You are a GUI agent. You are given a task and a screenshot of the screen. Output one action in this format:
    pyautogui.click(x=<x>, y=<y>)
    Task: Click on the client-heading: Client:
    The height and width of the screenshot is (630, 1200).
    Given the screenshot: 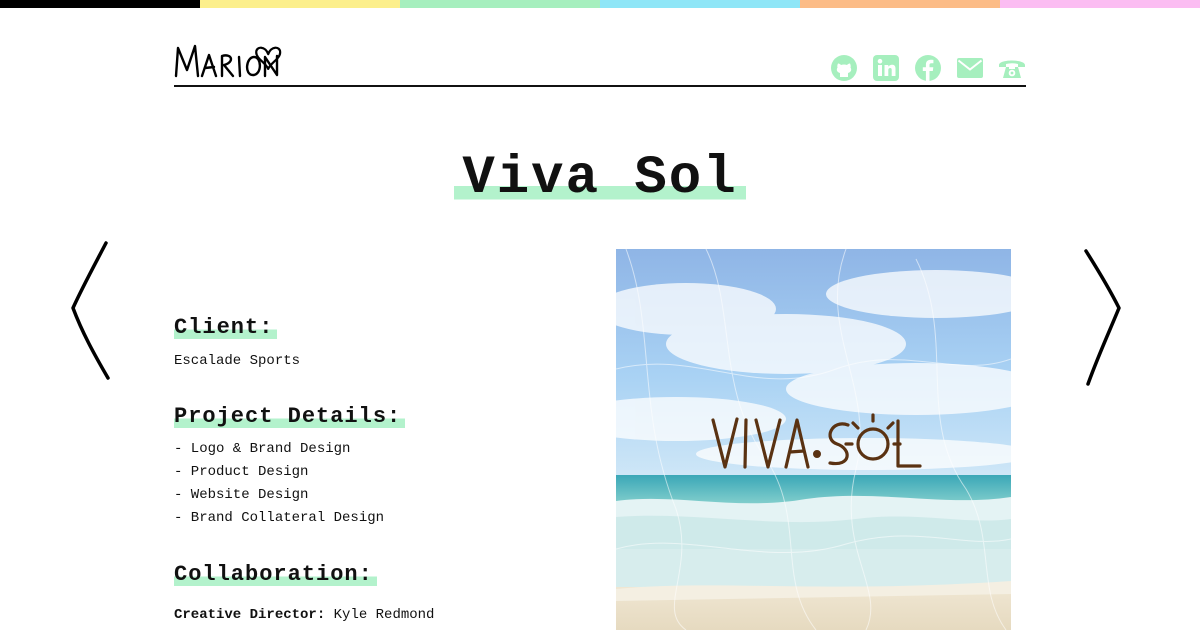 What is the action you would take?
    pyautogui.click(x=226, y=328)
    